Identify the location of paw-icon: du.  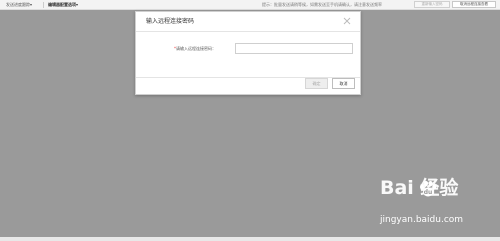
(428, 188).